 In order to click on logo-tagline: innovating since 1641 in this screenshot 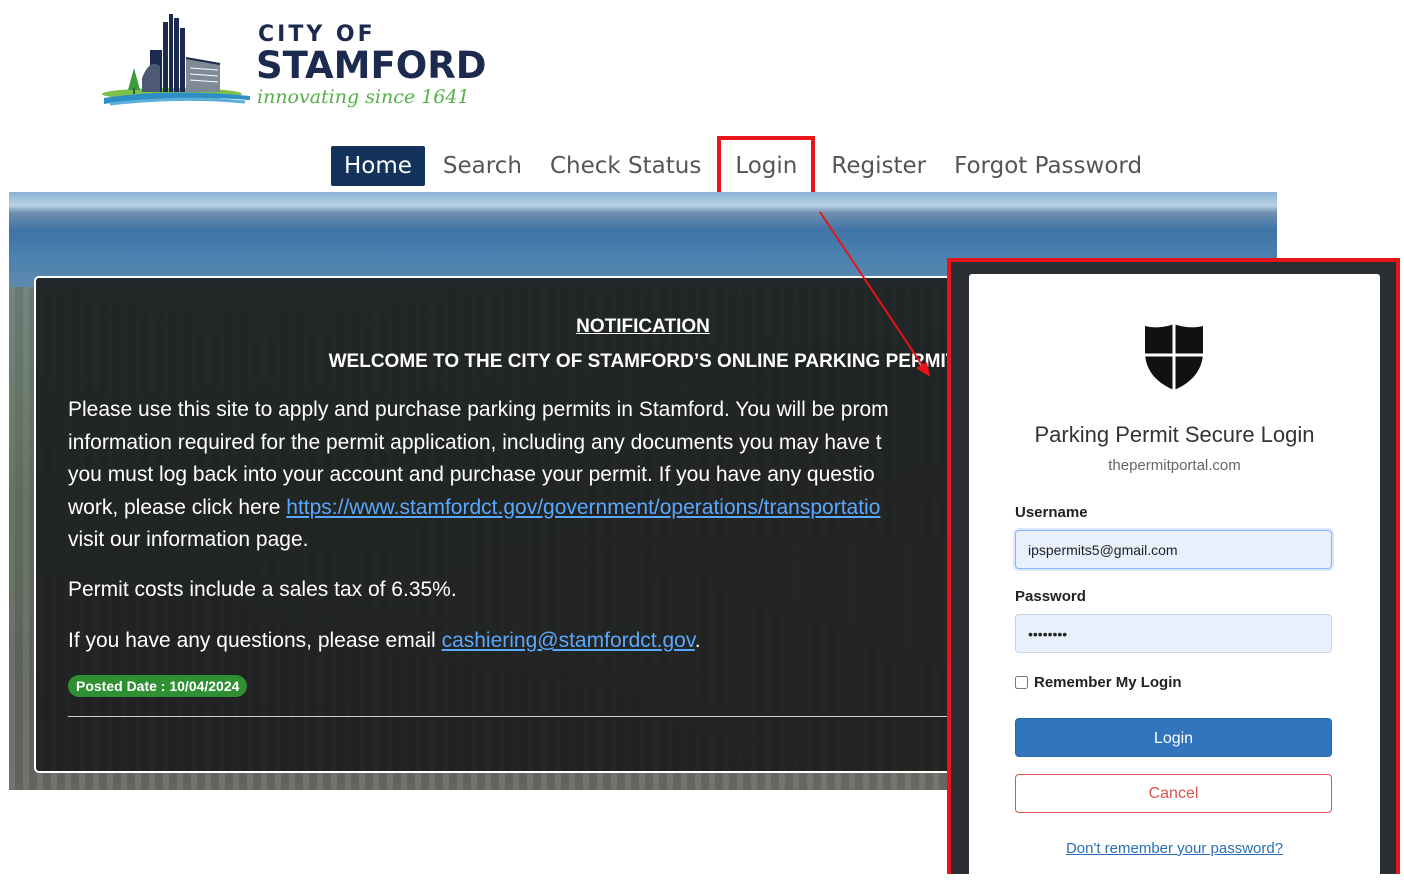, I will do `click(363, 97)`.